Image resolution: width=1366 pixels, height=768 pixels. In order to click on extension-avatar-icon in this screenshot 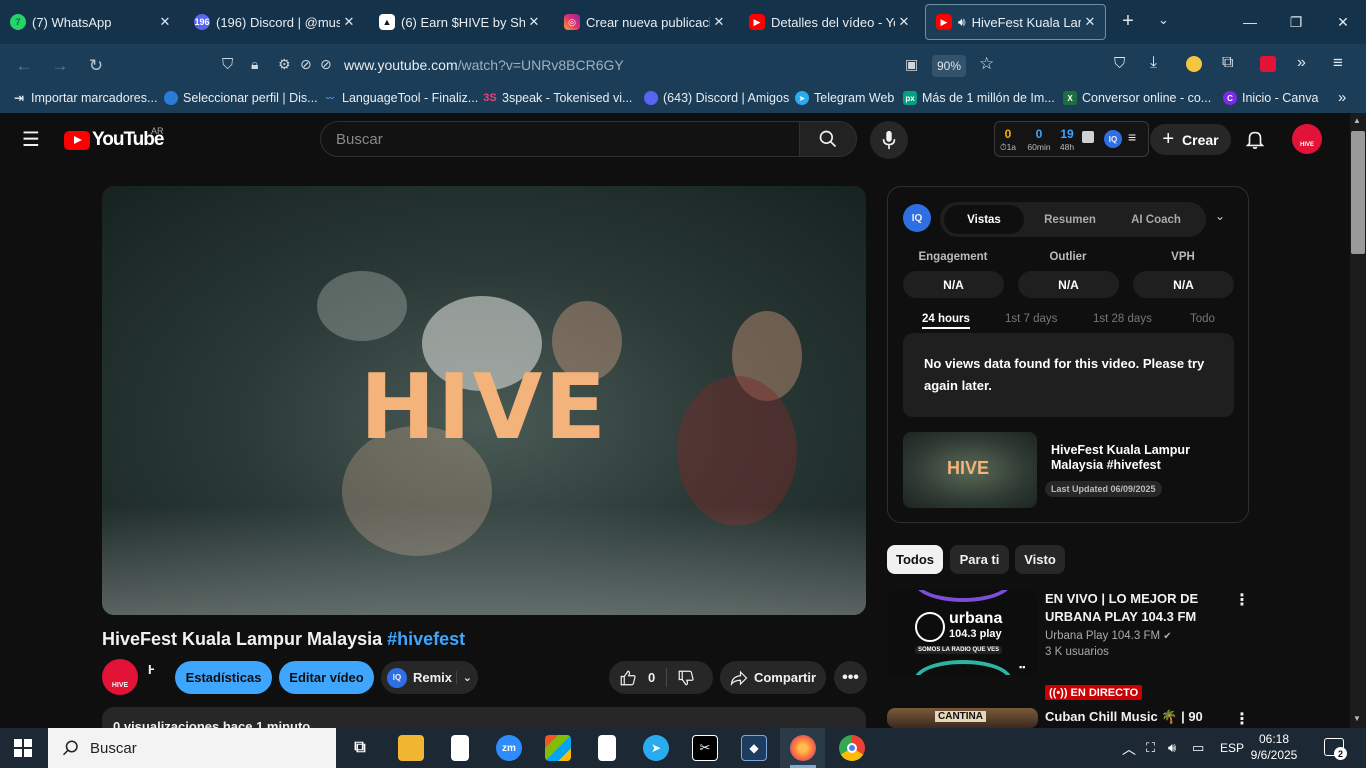, I will do `click(1194, 64)`.